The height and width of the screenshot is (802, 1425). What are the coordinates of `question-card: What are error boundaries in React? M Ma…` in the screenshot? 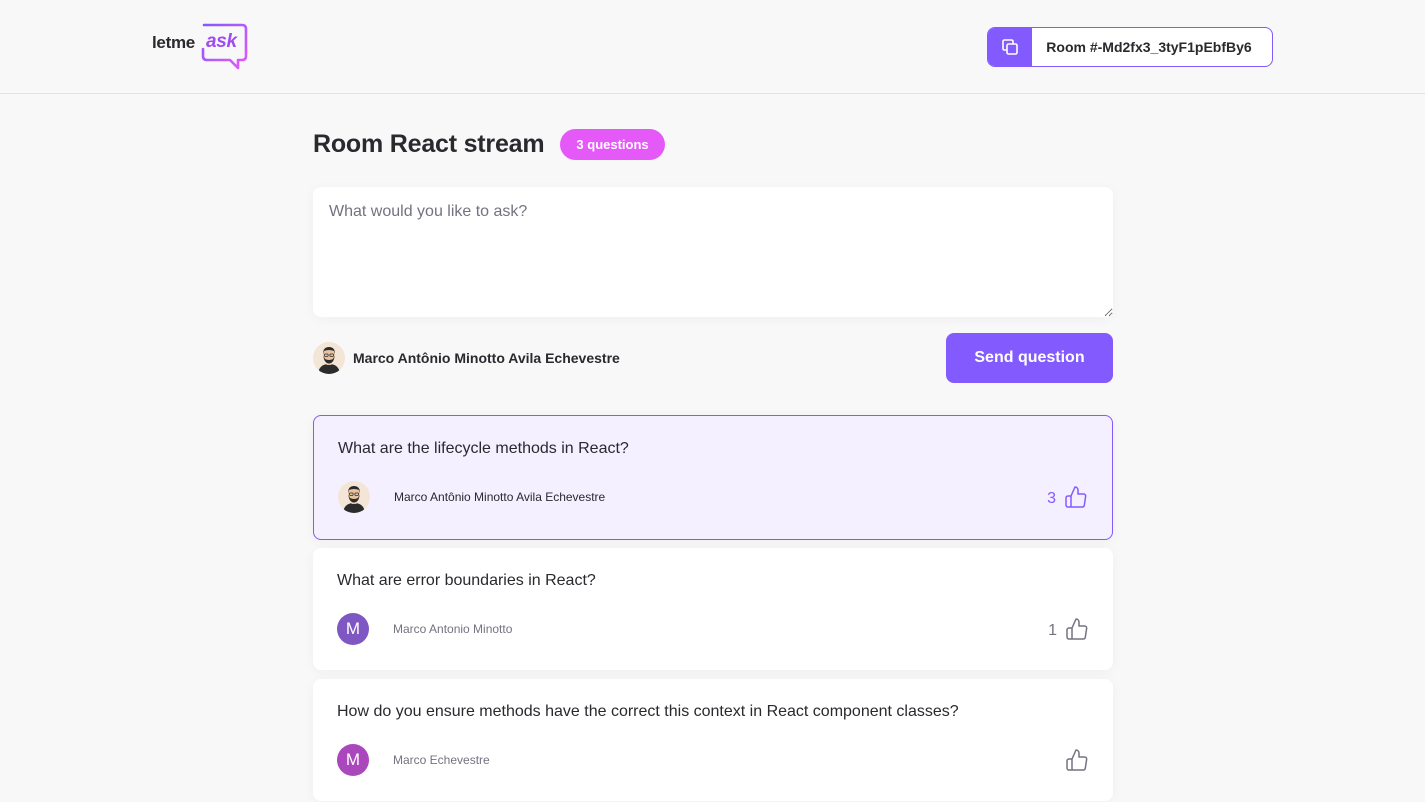 It's located at (713, 609).